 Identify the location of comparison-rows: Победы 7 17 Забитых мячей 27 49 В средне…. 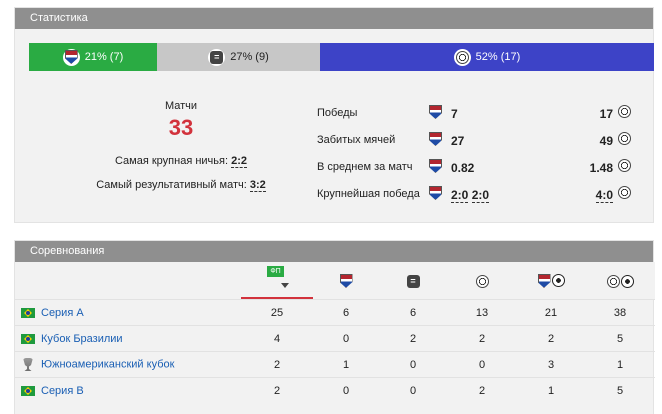
(482, 157).